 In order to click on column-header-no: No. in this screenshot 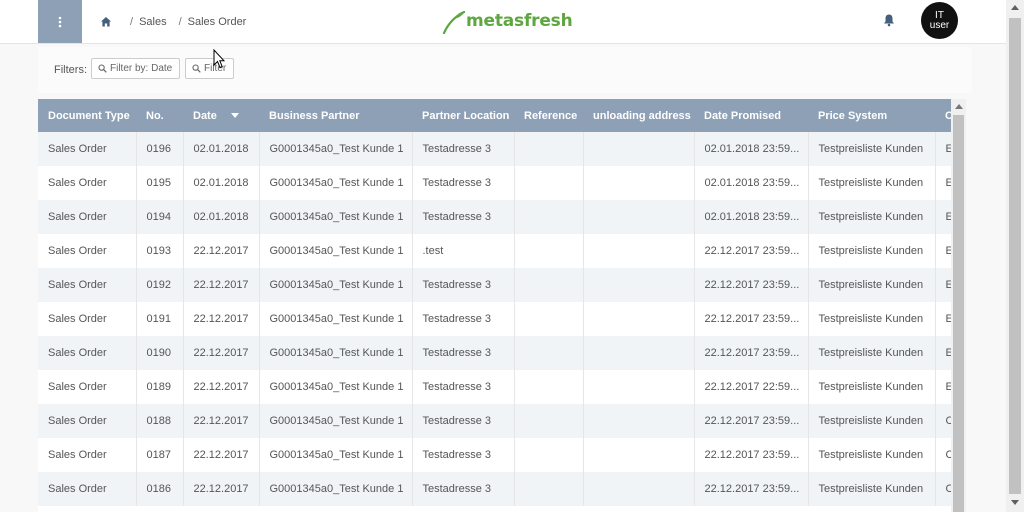, I will do `click(159, 115)`.